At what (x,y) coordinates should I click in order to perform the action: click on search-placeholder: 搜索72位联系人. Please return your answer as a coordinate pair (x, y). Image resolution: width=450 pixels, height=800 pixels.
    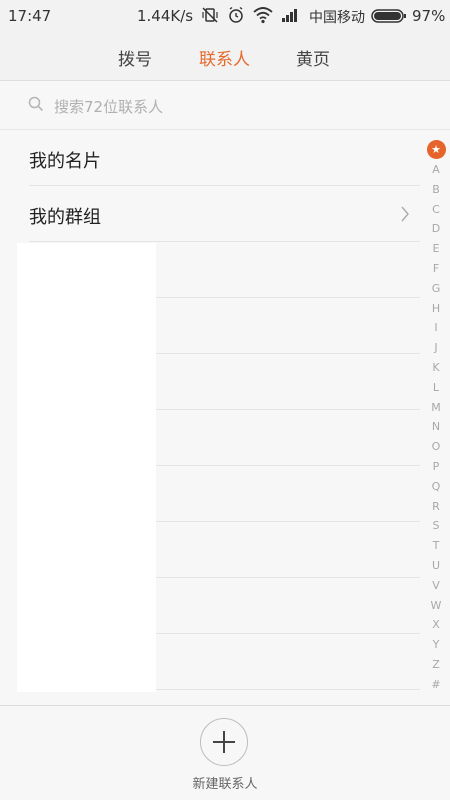
    Looking at the image, I should click on (109, 107).